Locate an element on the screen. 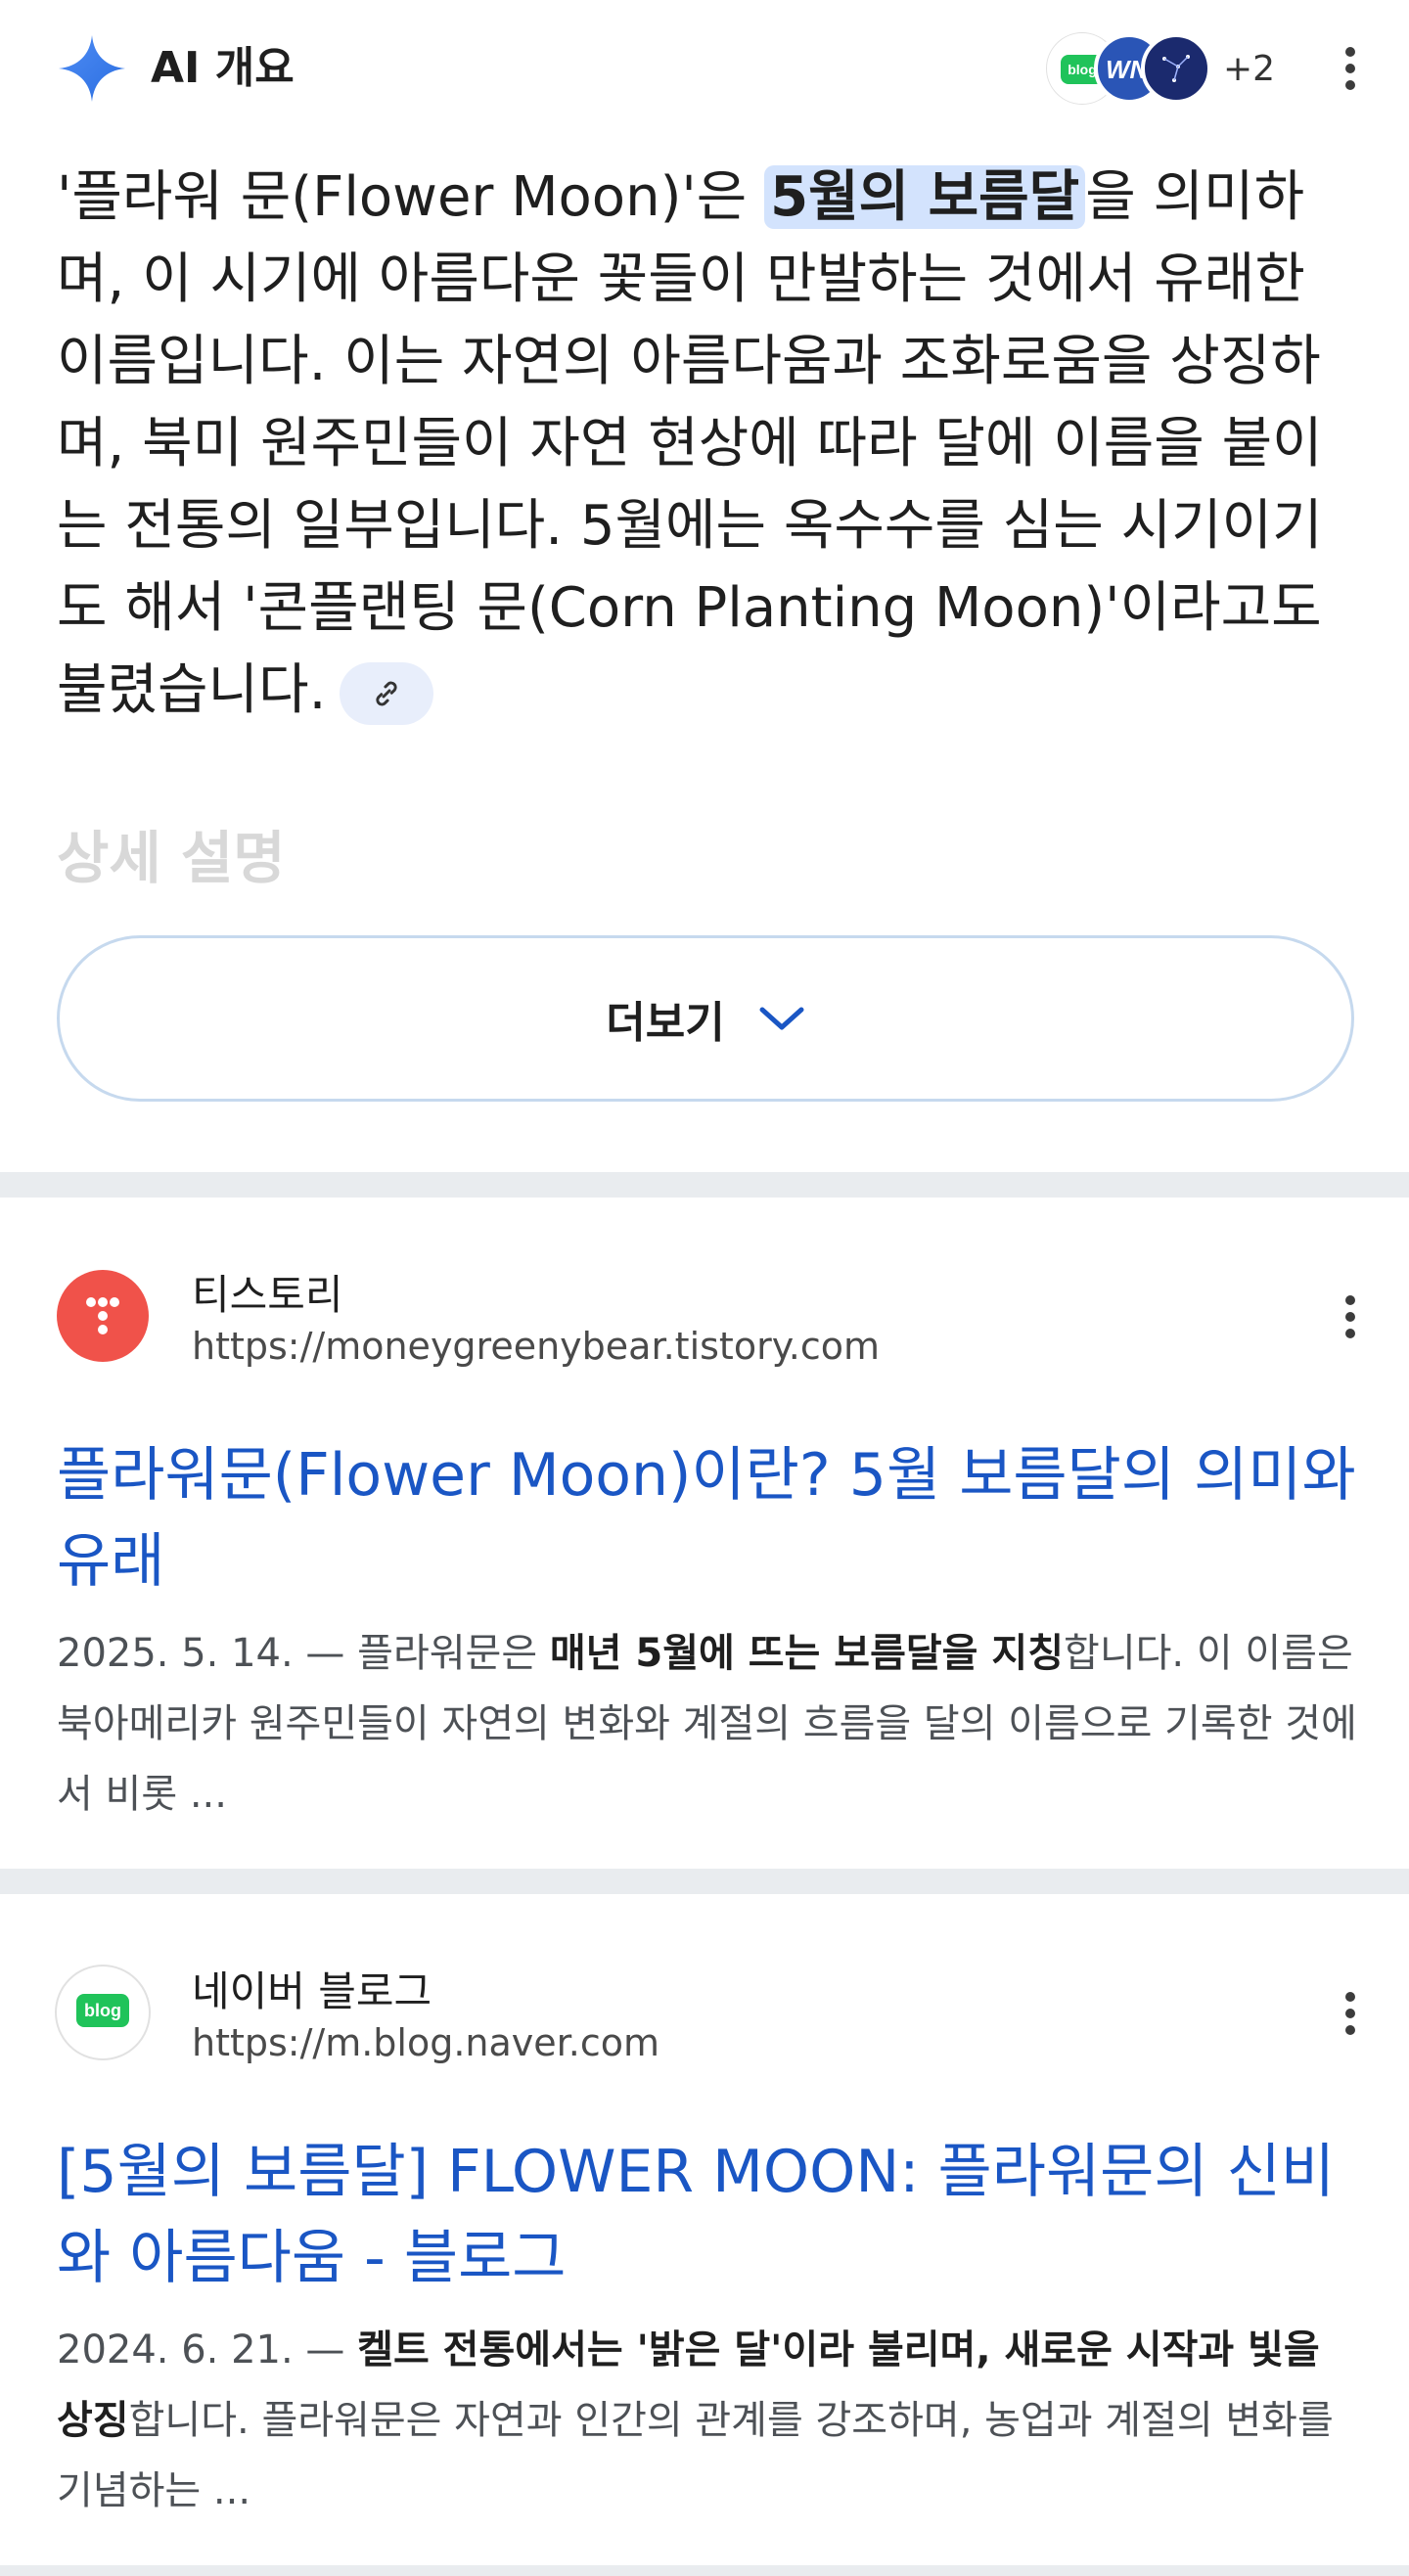 This screenshot has height=2576, width=1409. result-url: https://moneygreenybear.tistory.com is located at coordinates (536, 1346).